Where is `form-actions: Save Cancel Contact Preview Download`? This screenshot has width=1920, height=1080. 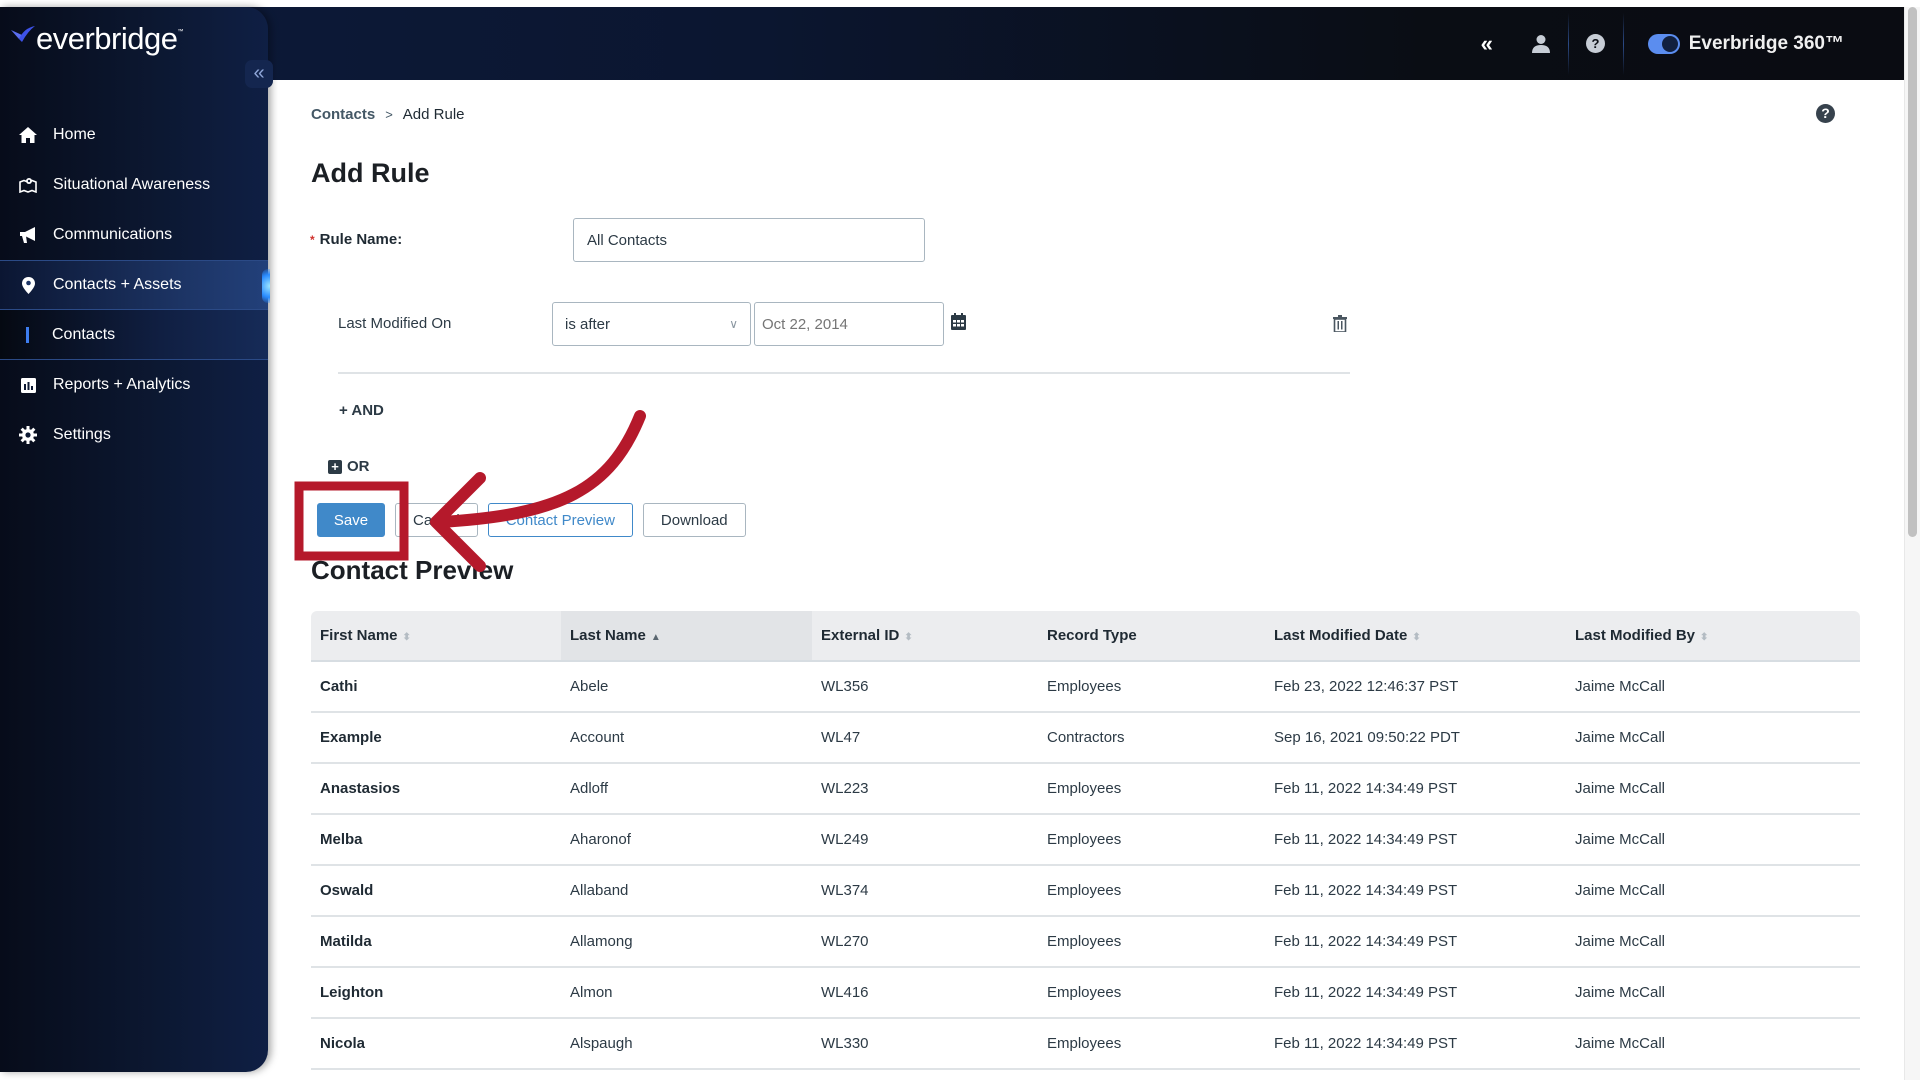 form-actions: Save Cancel Contact Preview Download is located at coordinates (531, 520).